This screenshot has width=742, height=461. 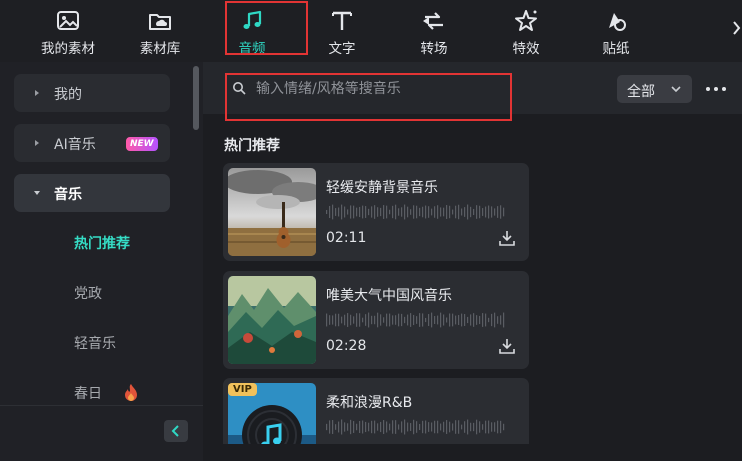 I want to click on tab-audio: 音频, so click(x=252, y=31).